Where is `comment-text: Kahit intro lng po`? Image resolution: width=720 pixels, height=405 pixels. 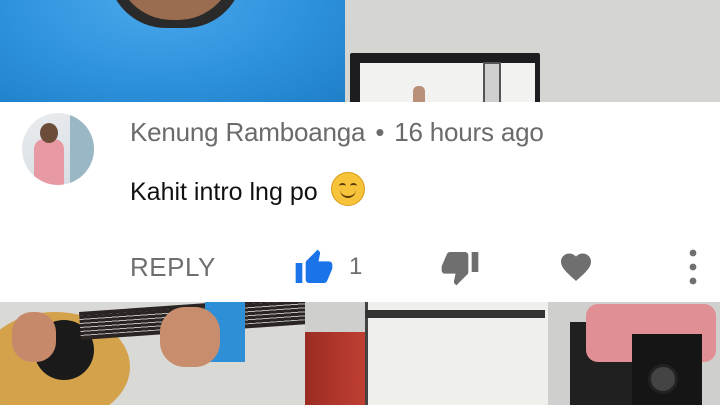 comment-text: Kahit intro lng po is located at coordinates (247, 189).